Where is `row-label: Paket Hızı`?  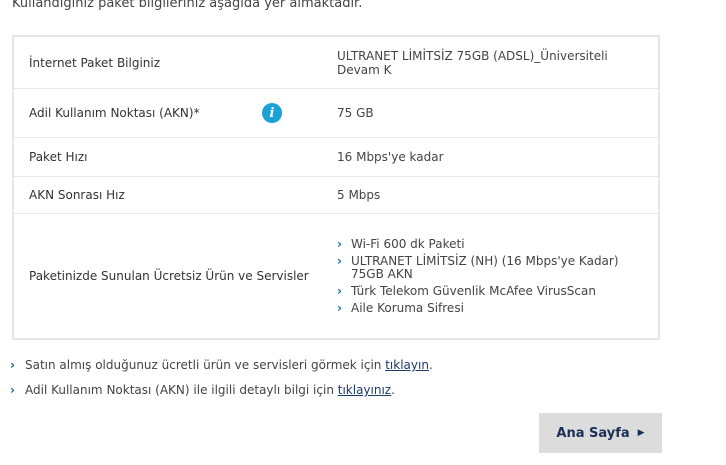 row-label: Paket Hızı is located at coordinates (58, 157).